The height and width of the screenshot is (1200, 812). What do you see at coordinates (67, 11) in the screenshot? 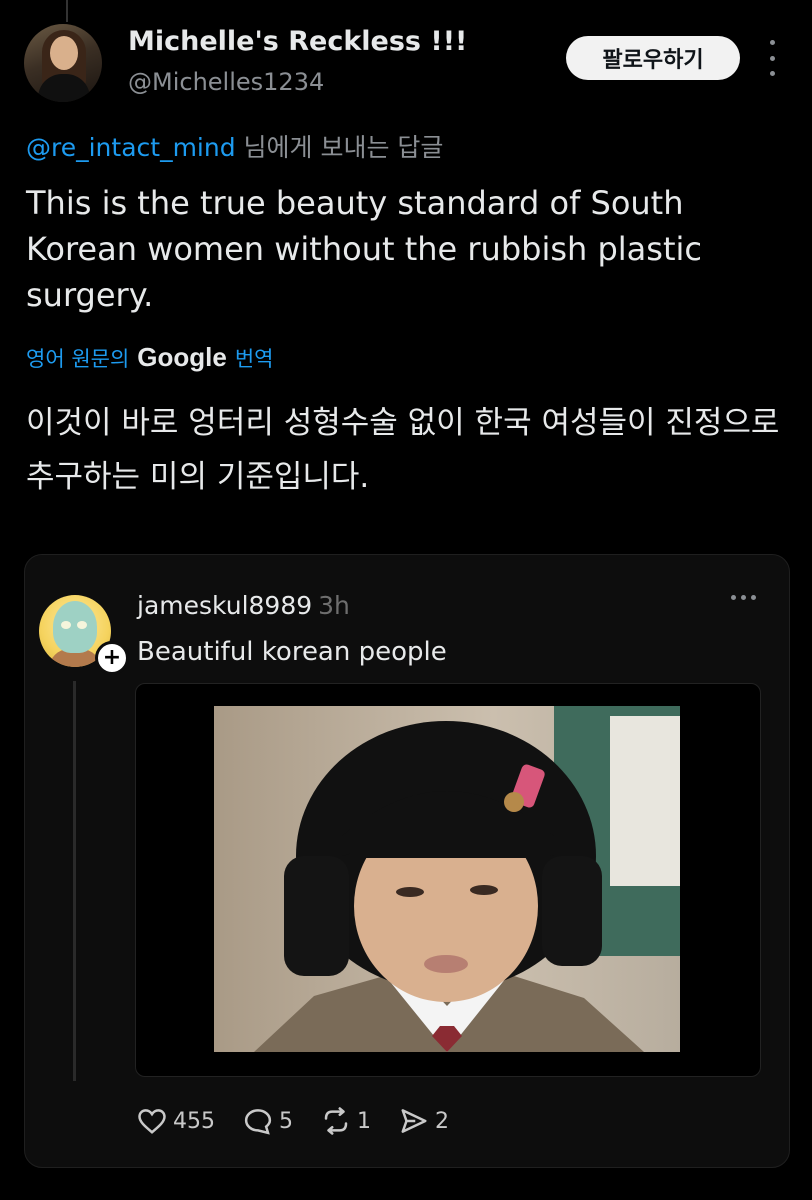
I see `thread-connector-line` at bounding box center [67, 11].